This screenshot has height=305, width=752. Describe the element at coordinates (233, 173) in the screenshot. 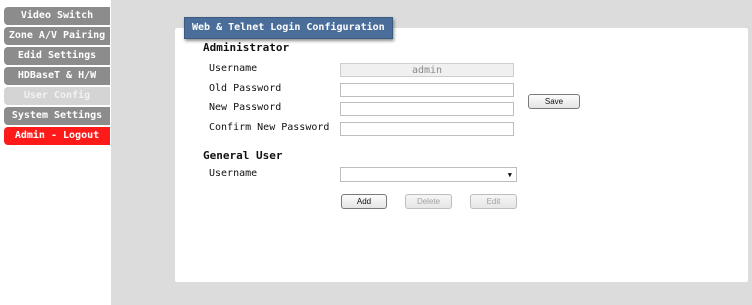

I see `general-username-label: Username` at that location.